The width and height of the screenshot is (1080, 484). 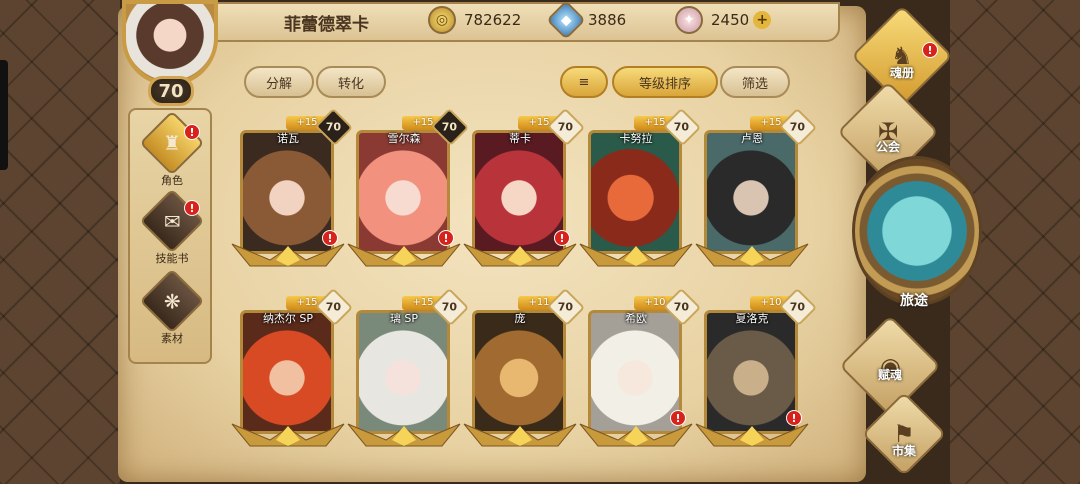 I want to click on hero-card: 雪尔森 +15 70 !, so click(x=408, y=191).